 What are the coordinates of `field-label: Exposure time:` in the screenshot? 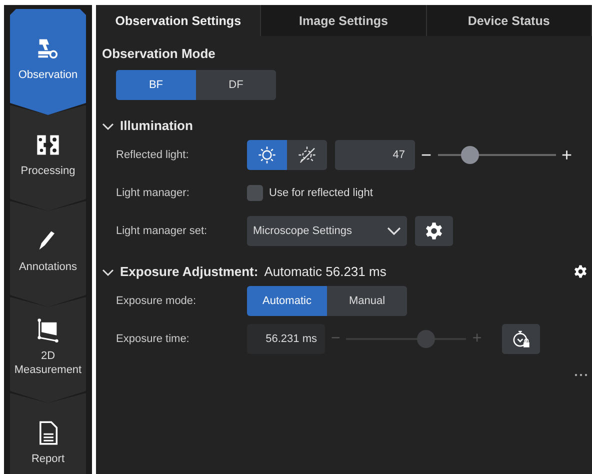 It's located at (153, 339).